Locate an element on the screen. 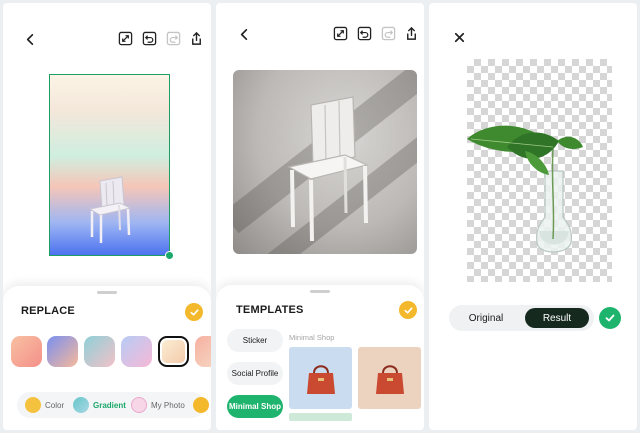 The width and height of the screenshot is (640, 433). color-dot-icon is located at coordinates (33, 405).